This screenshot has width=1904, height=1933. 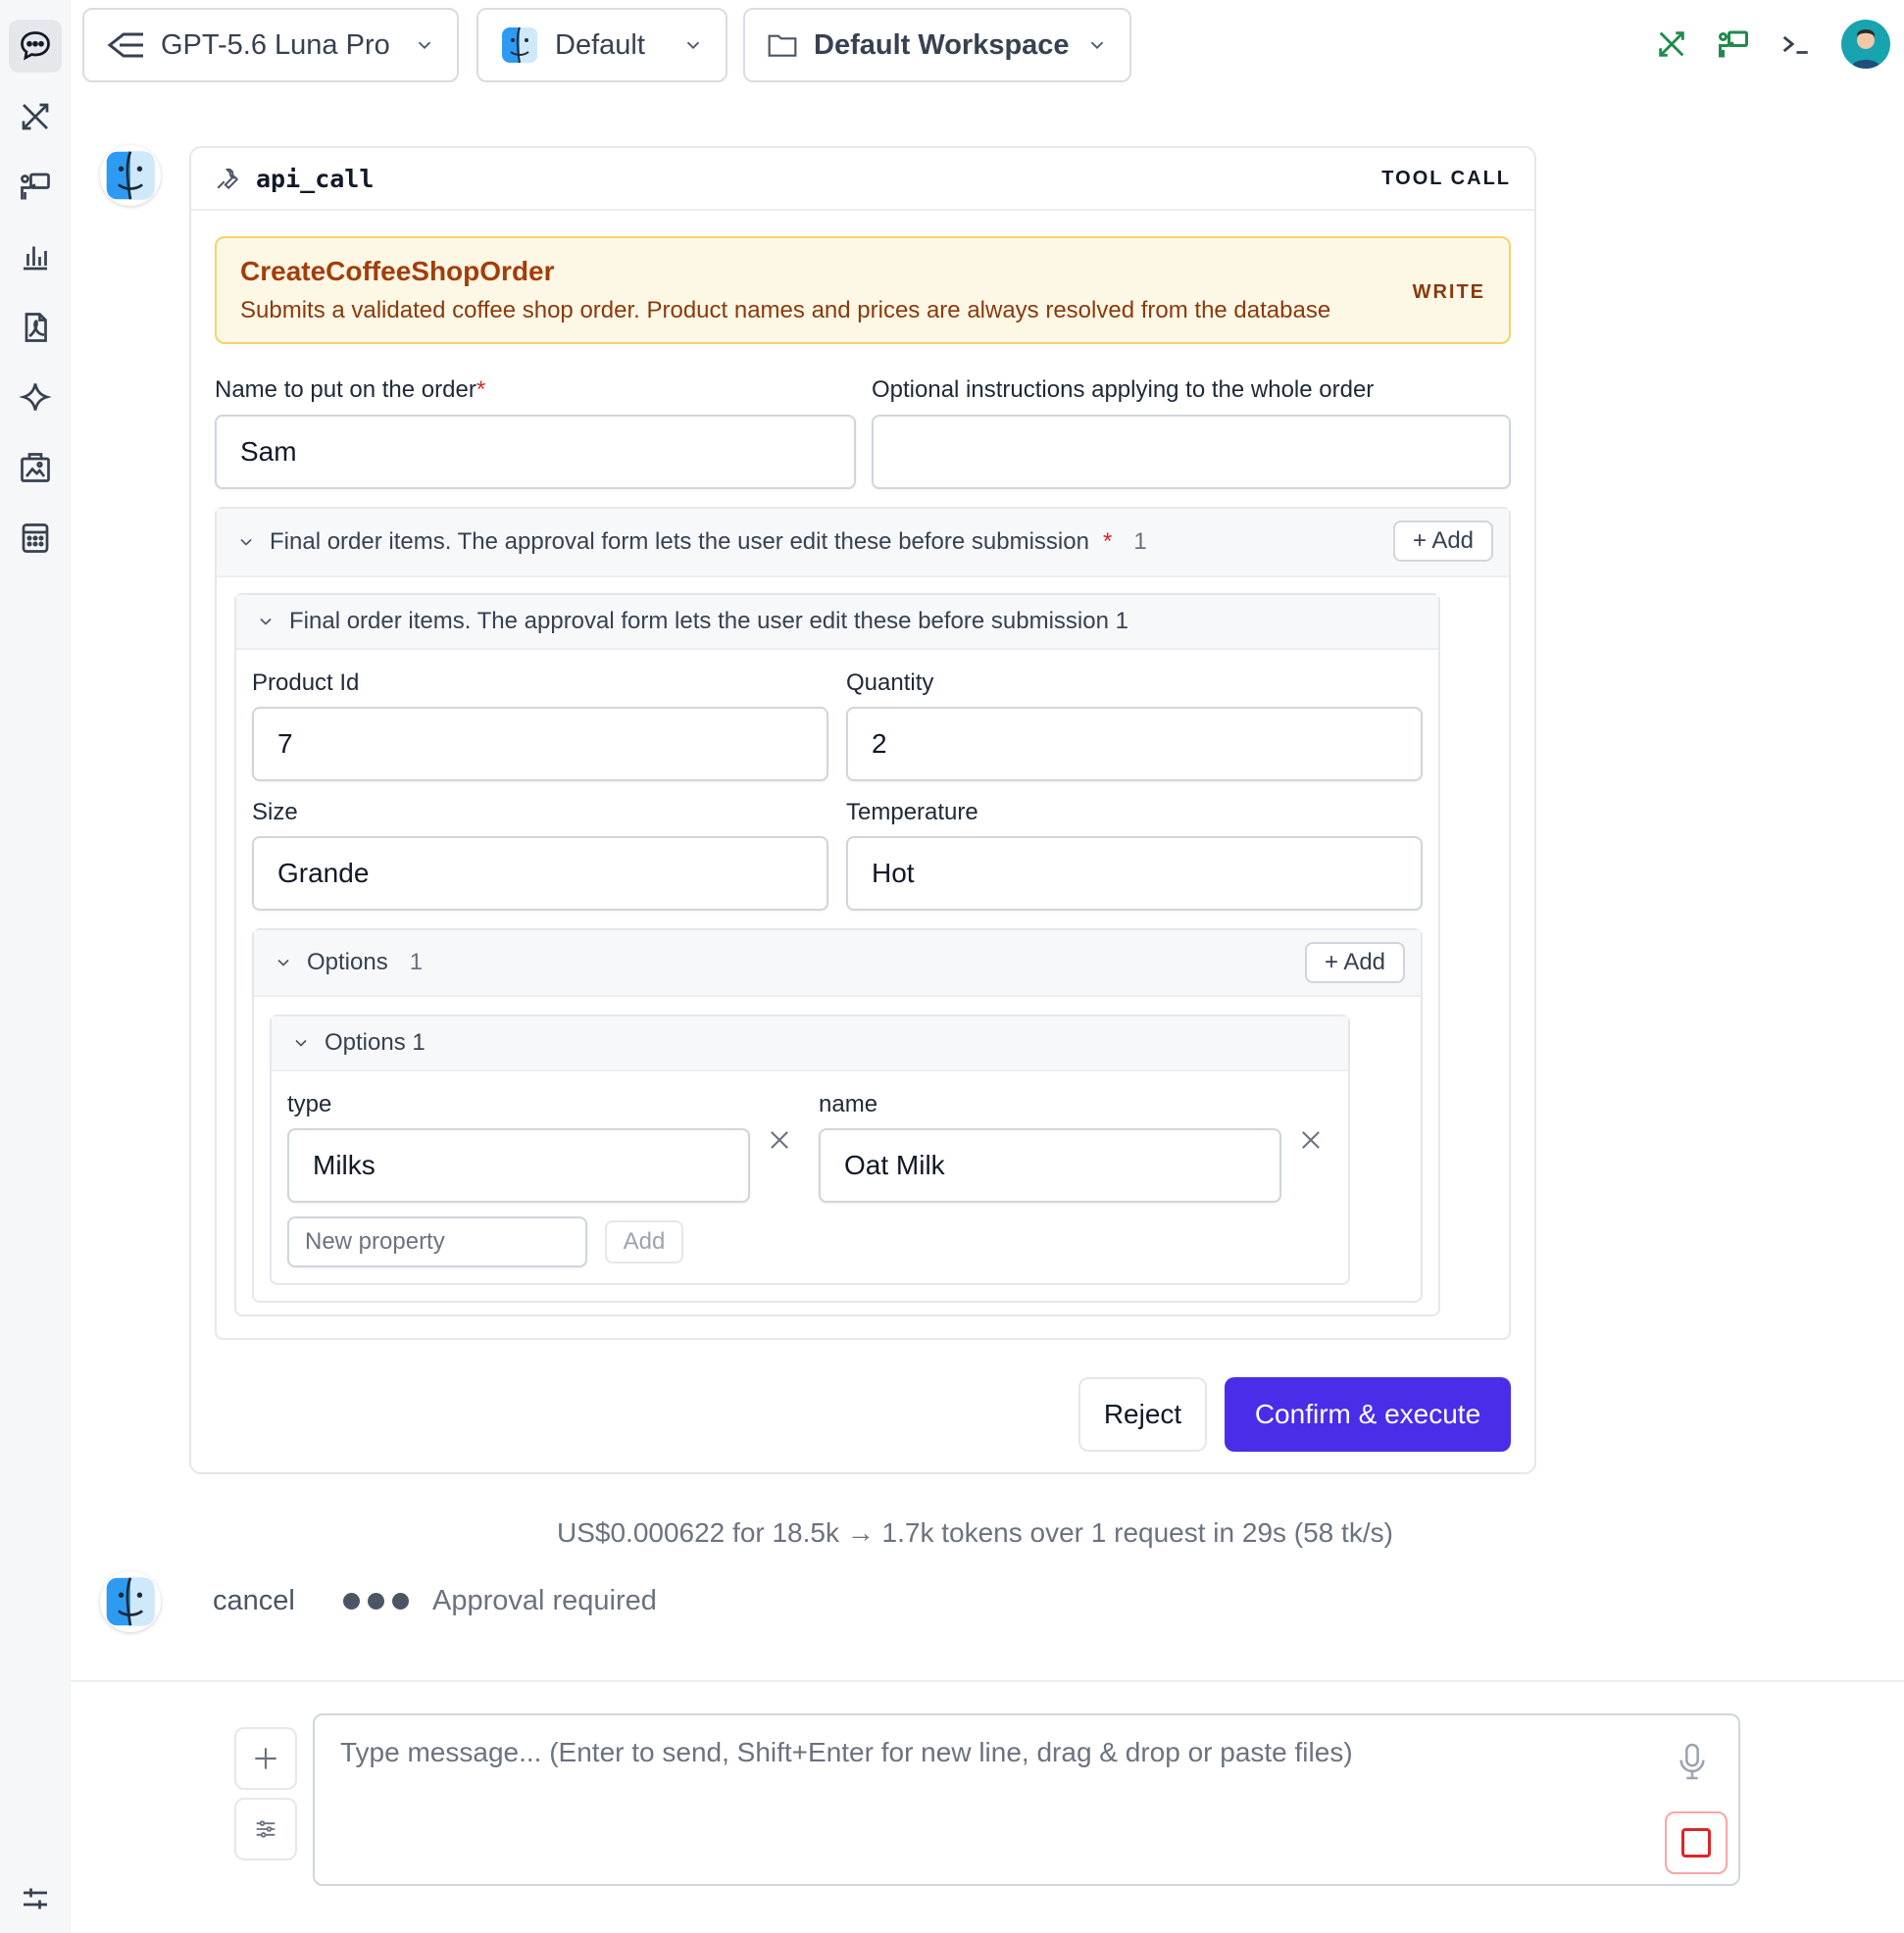 What do you see at coordinates (275, 44) in the screenshot?
I see `model-selector-label: GPT-5.6 Luna Pro` at bounding box center [275, 44].